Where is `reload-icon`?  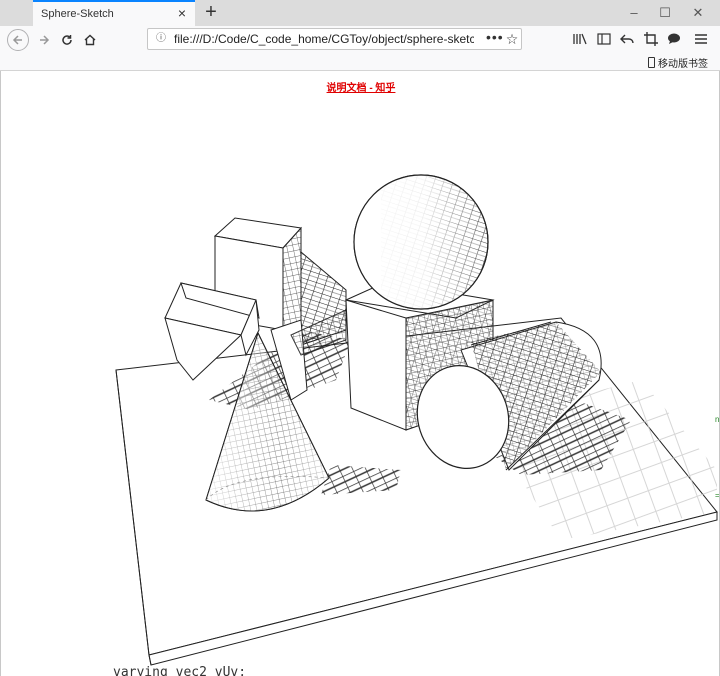 reload-icon is located at coordinates (67, 40).